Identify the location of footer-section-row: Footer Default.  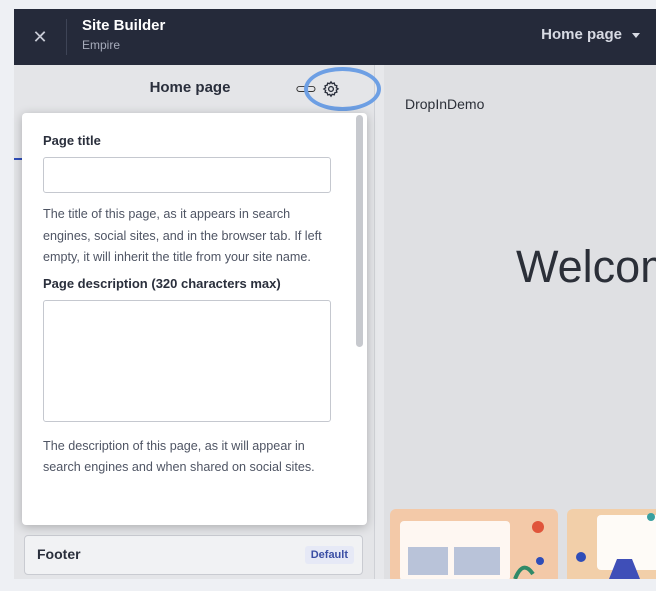
(193, 555).